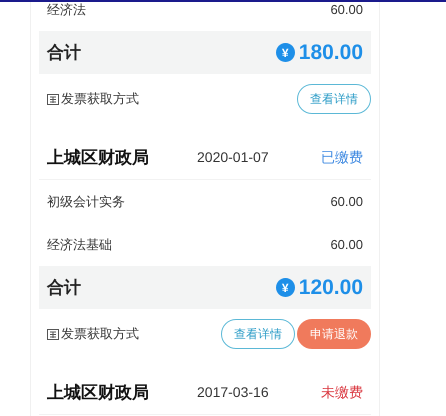 This screenshot has width=446, height=416. I want to click on item-name: 经济法, so click(66, 10).